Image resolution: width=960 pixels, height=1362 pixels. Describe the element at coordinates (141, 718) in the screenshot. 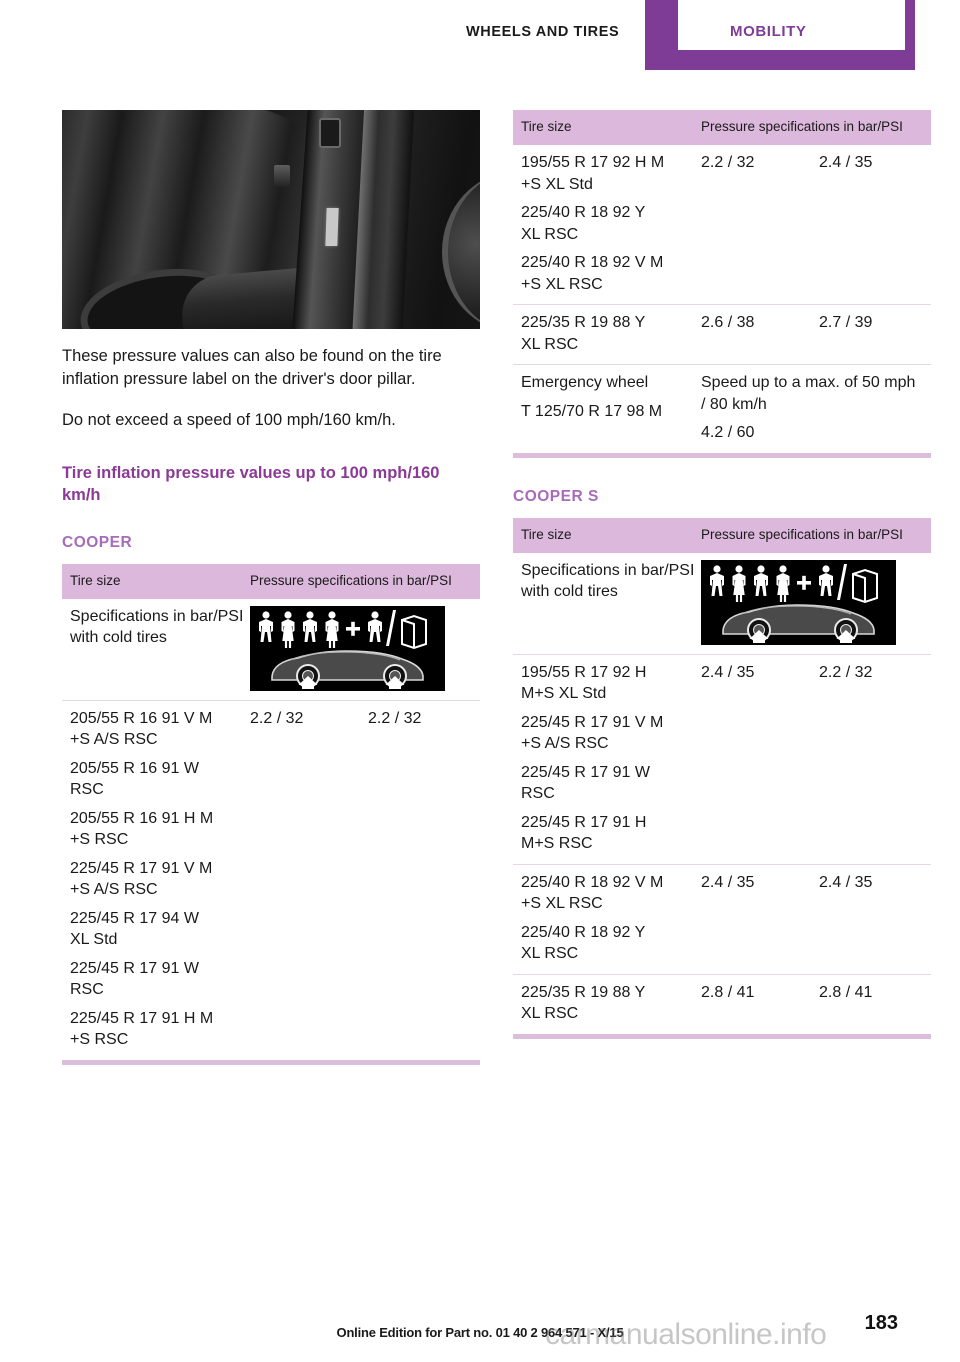

I see `tire-size-line: 205/55 R 16 91 V M` at that location.